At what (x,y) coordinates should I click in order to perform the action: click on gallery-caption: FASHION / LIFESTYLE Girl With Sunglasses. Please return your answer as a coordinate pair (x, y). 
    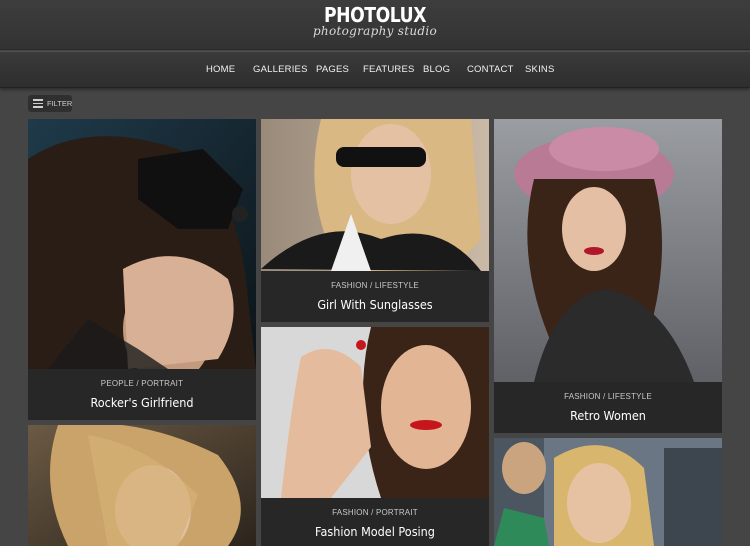
    Looking at the image, I should click on (375, 296).